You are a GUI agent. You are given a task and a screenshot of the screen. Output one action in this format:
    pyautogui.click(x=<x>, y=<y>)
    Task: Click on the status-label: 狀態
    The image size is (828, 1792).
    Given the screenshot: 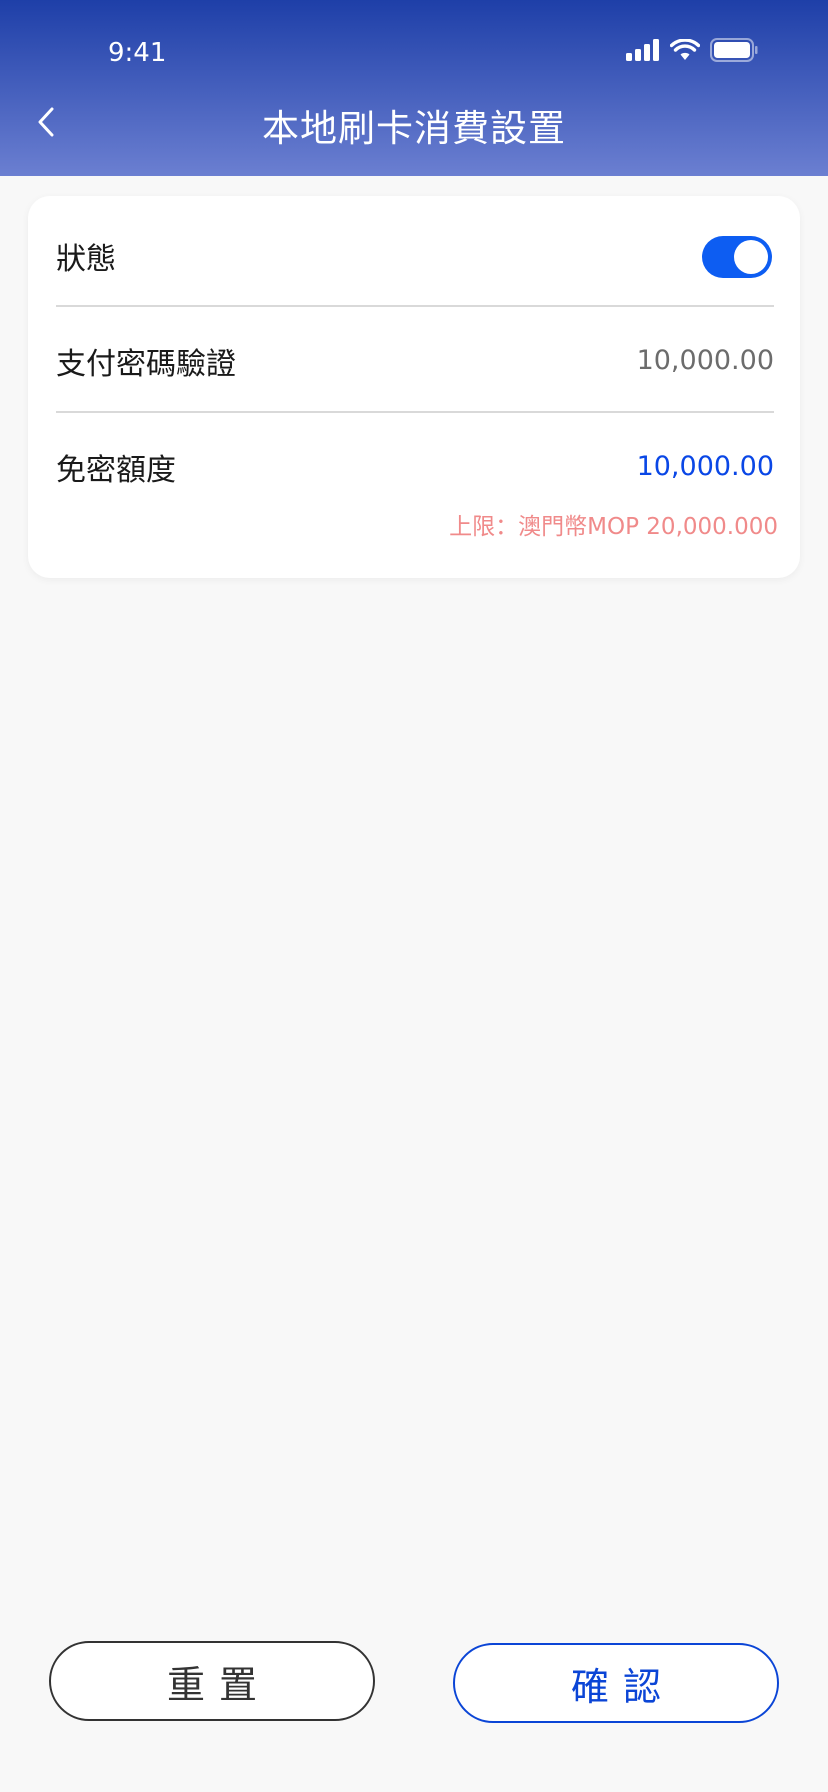 What is the action you would take?
    pyautogui.click(x=86, y=259)
    